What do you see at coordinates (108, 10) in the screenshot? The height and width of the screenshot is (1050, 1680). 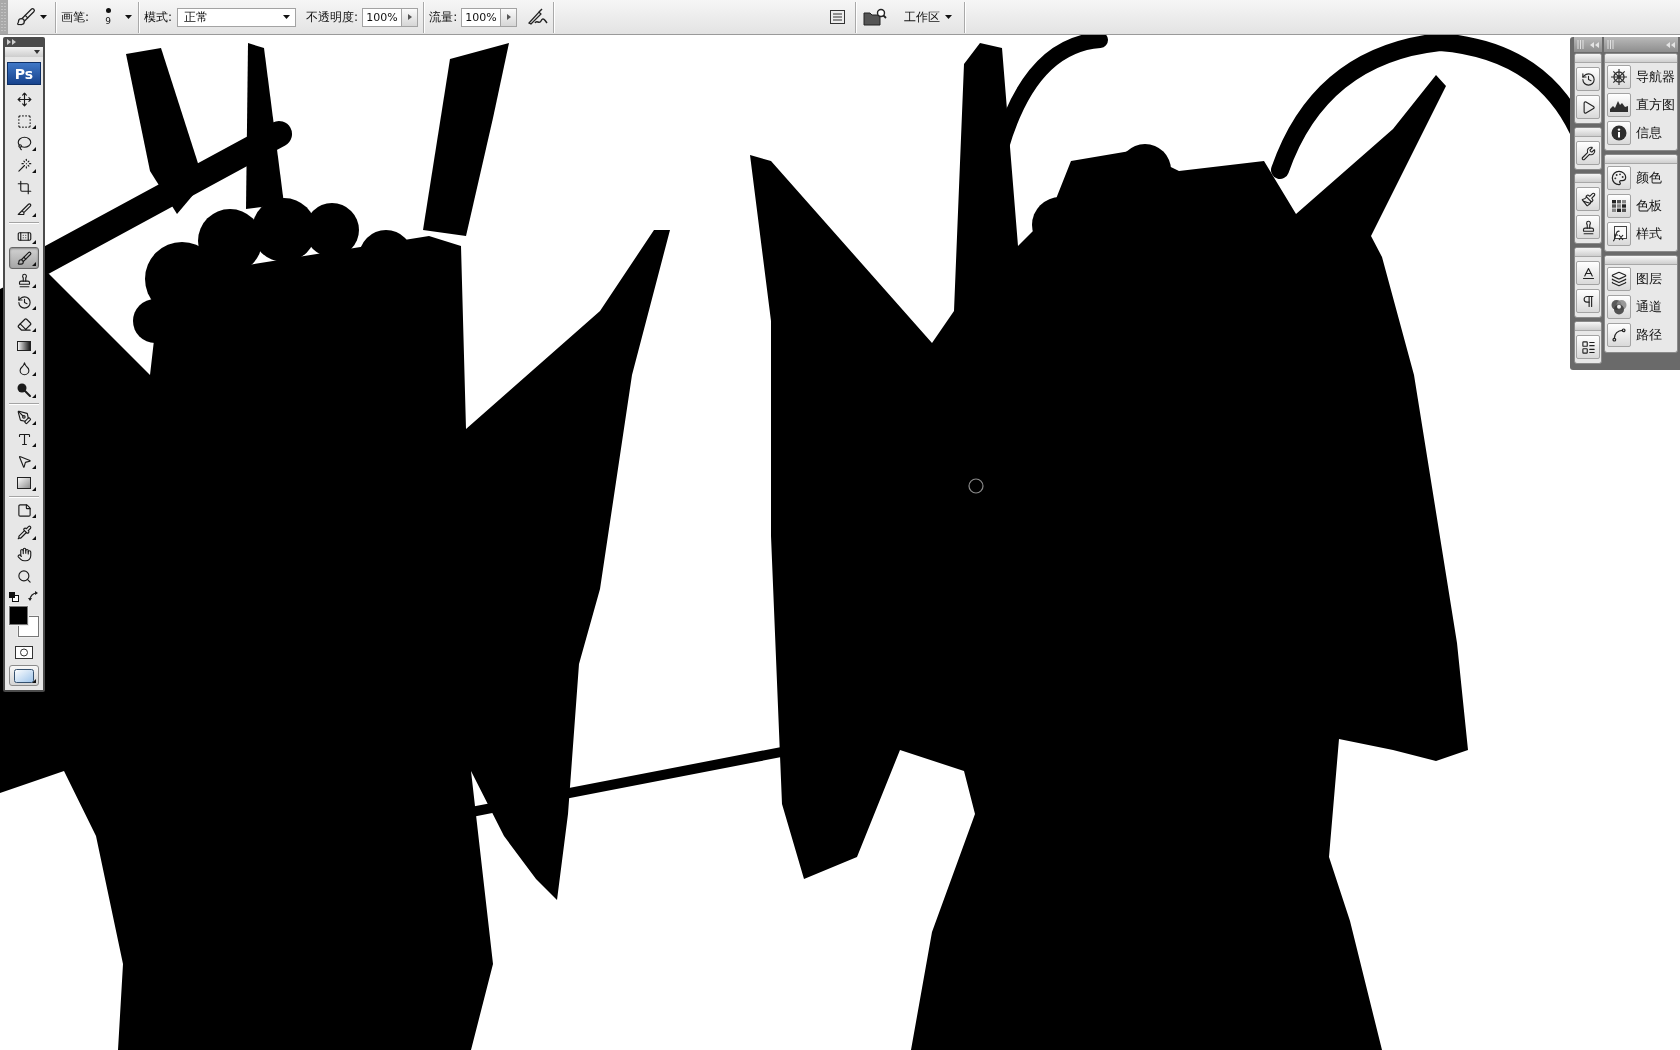 I see `brush-tip-icon` at bounding box center [108, 10].